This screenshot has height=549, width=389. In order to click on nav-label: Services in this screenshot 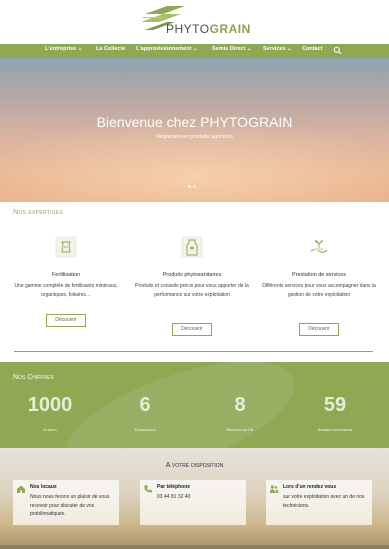, I will do `click(274, 49)`.